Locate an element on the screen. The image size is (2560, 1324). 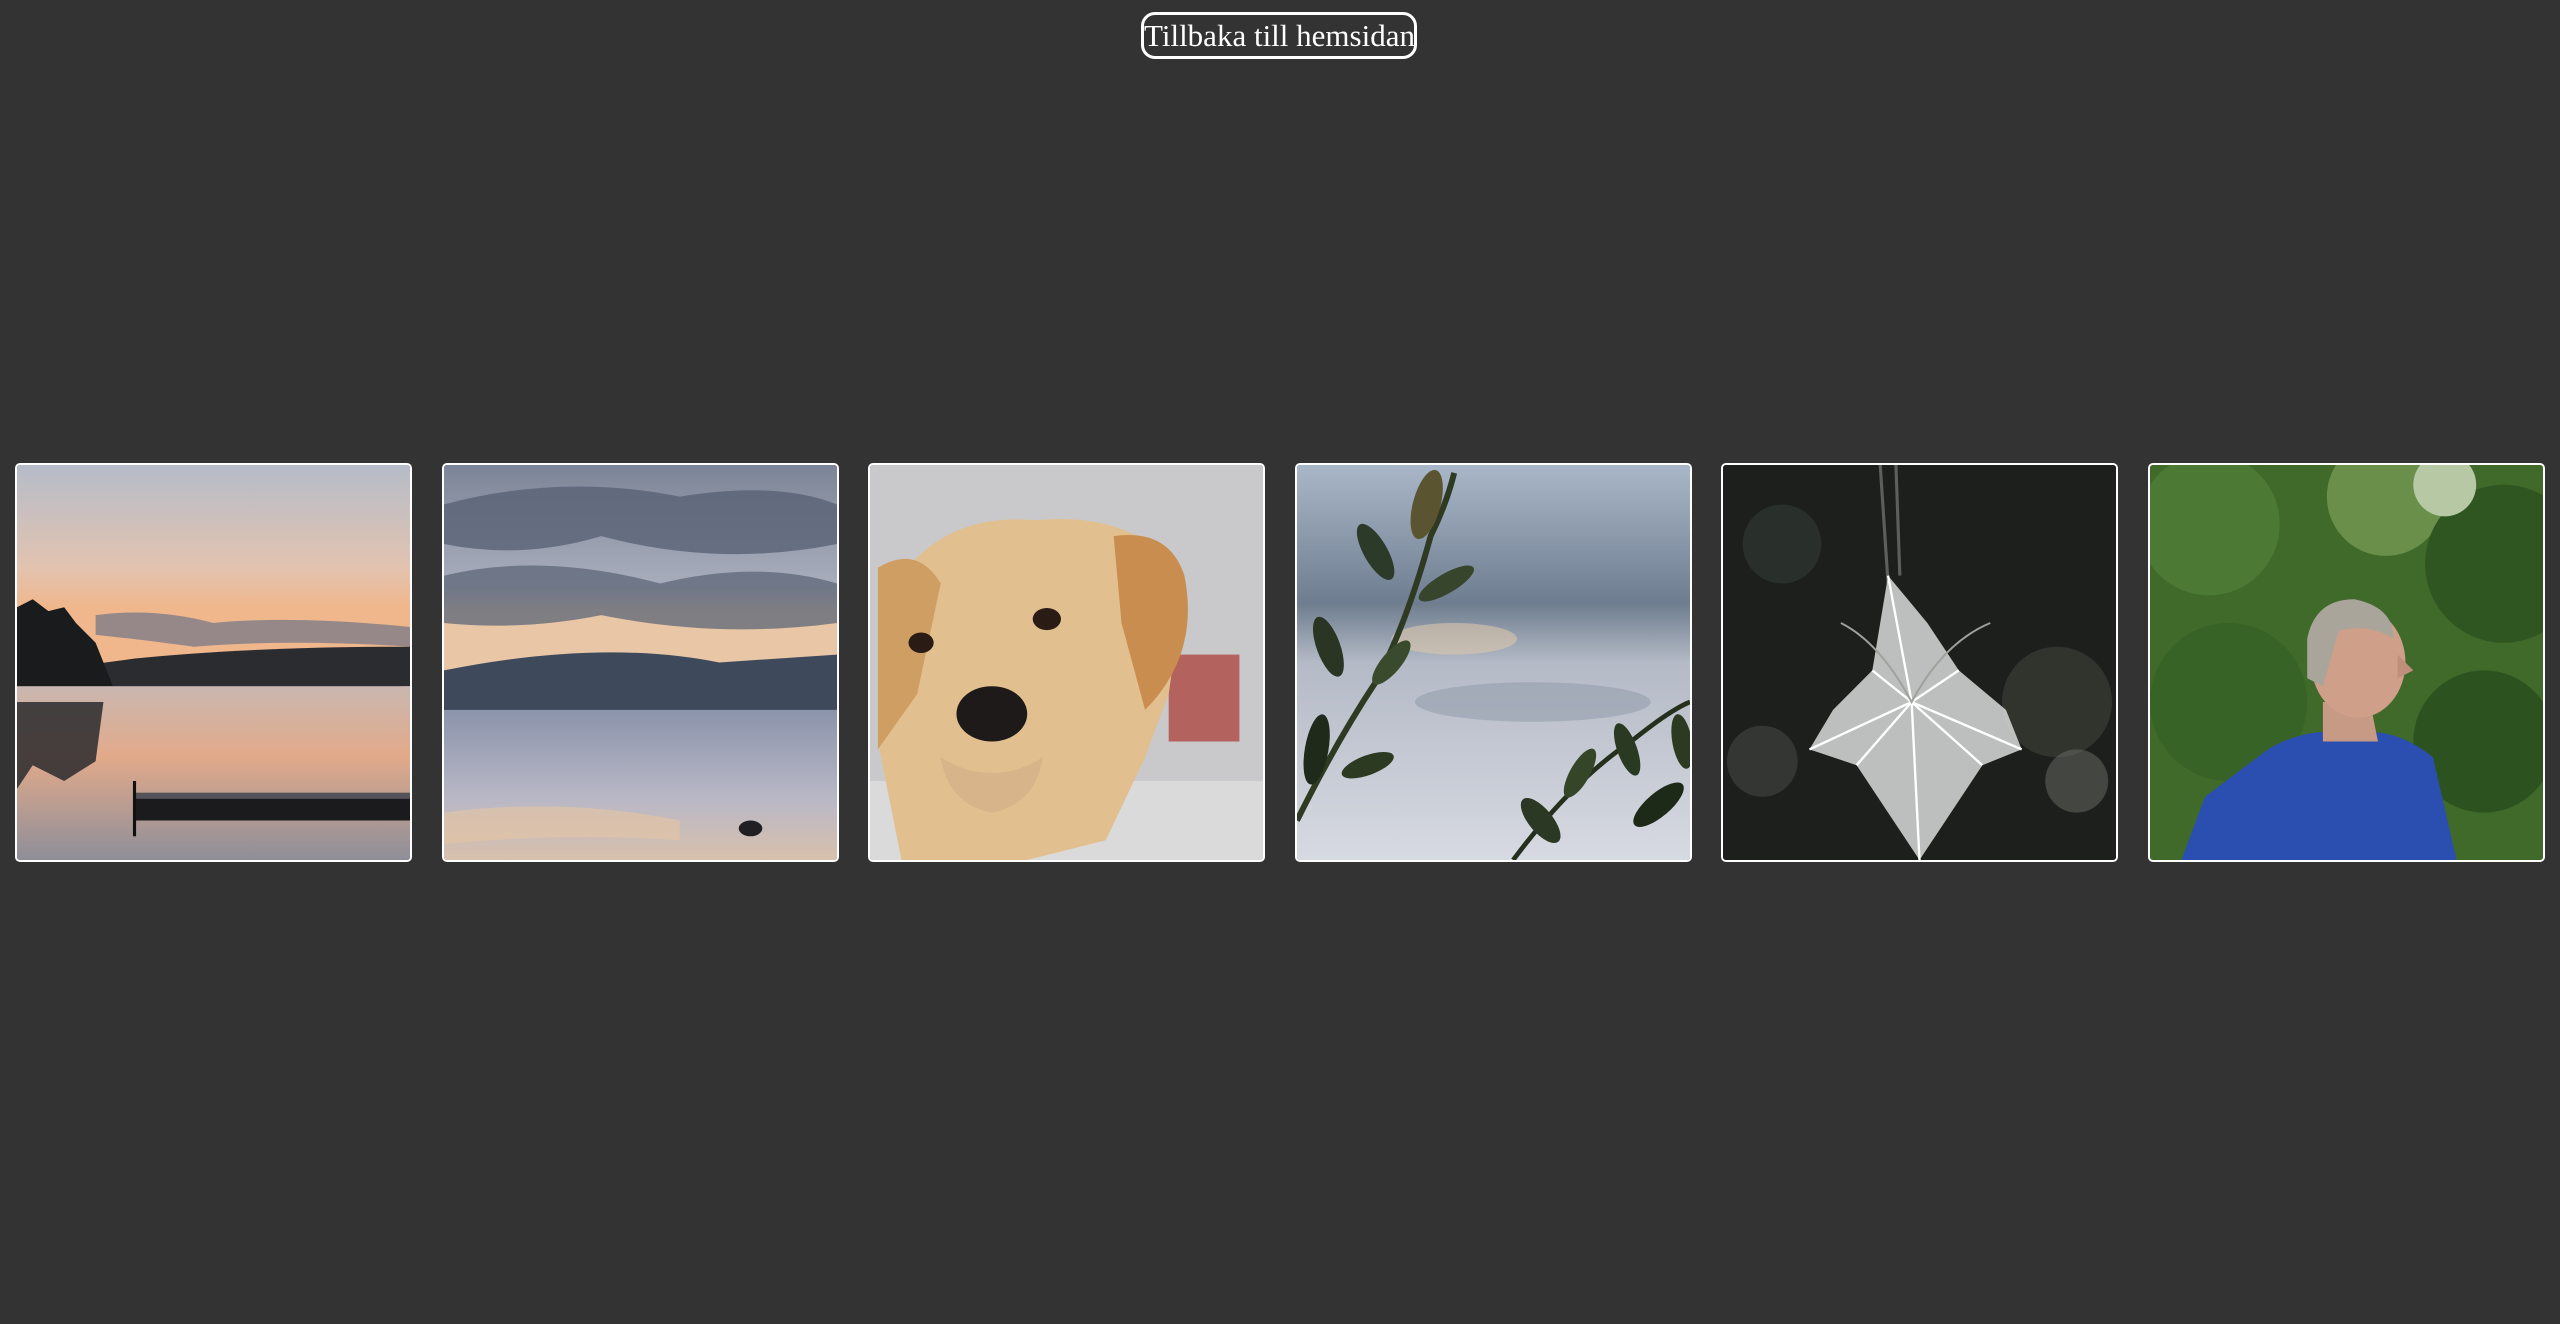
back-to-home-button: Tillbaka till hemsidan is located at coordinates (1279, 35).